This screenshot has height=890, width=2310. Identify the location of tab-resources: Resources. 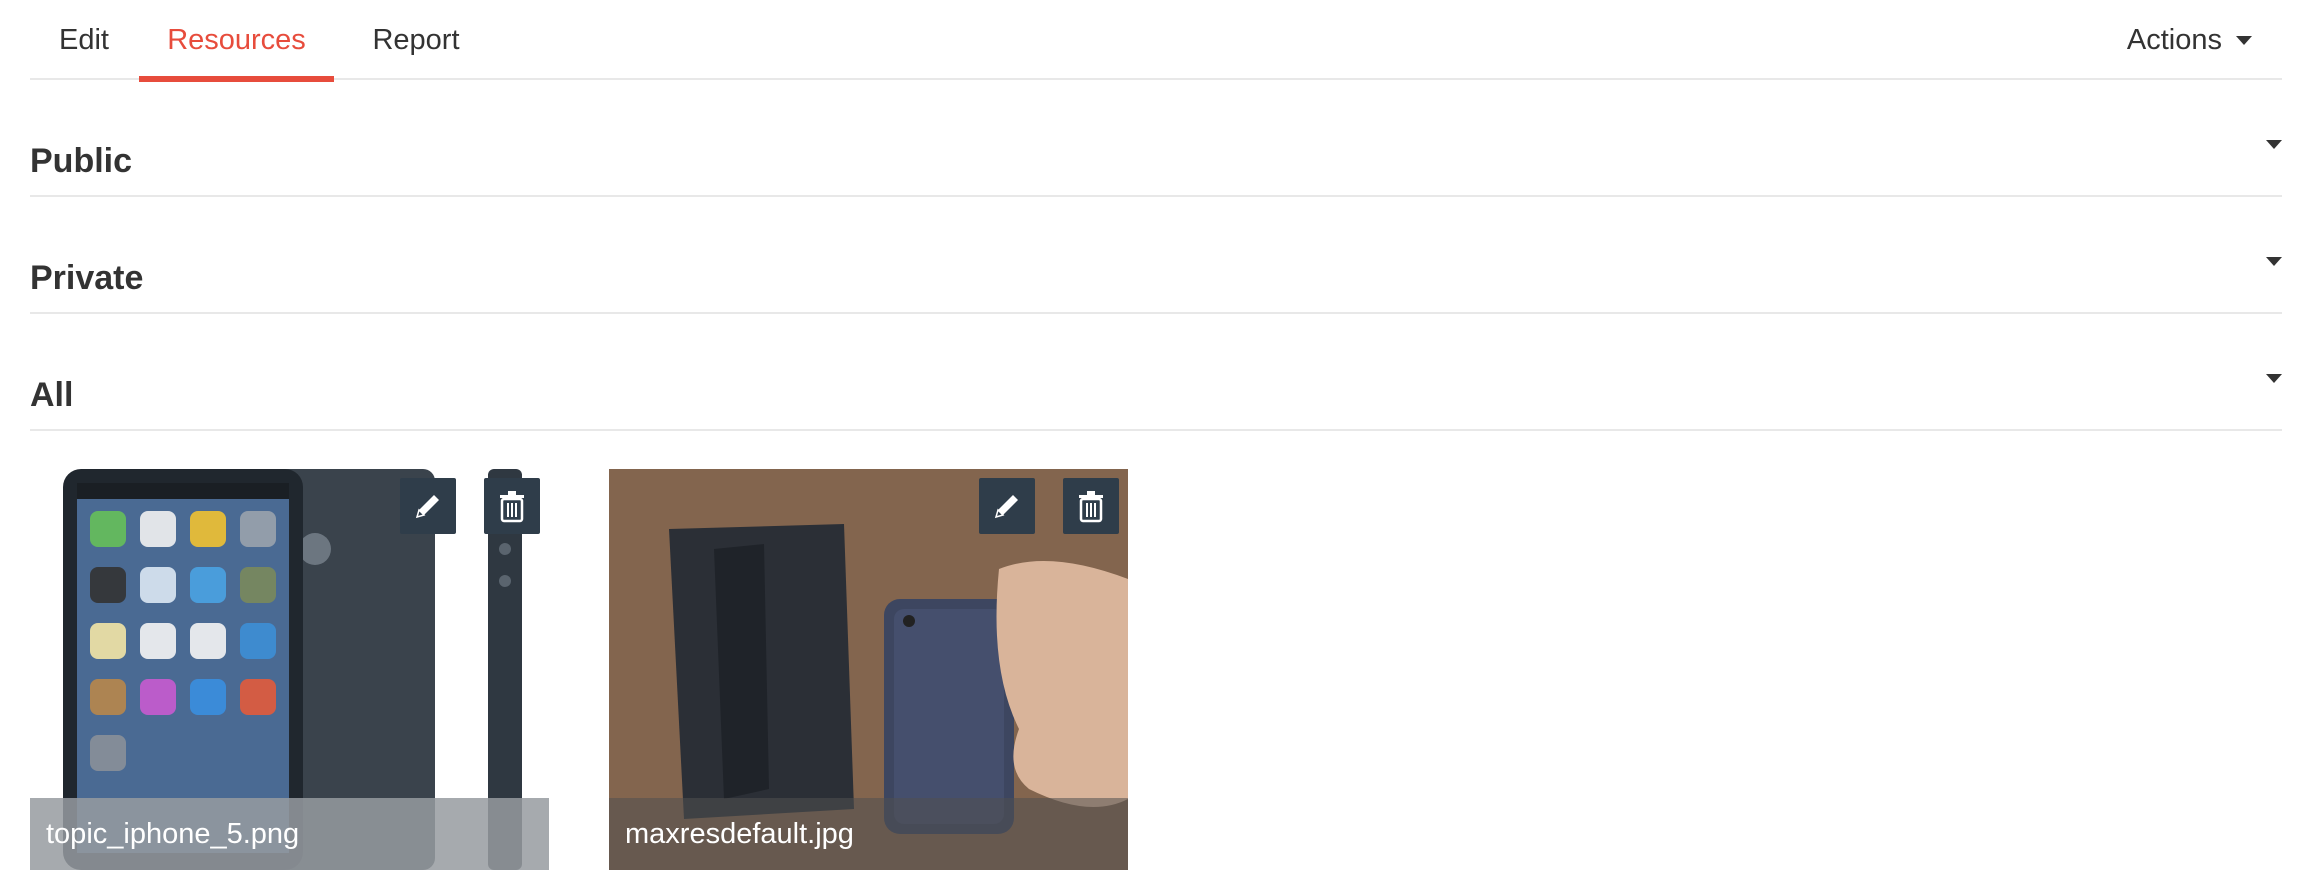
(236, 41).